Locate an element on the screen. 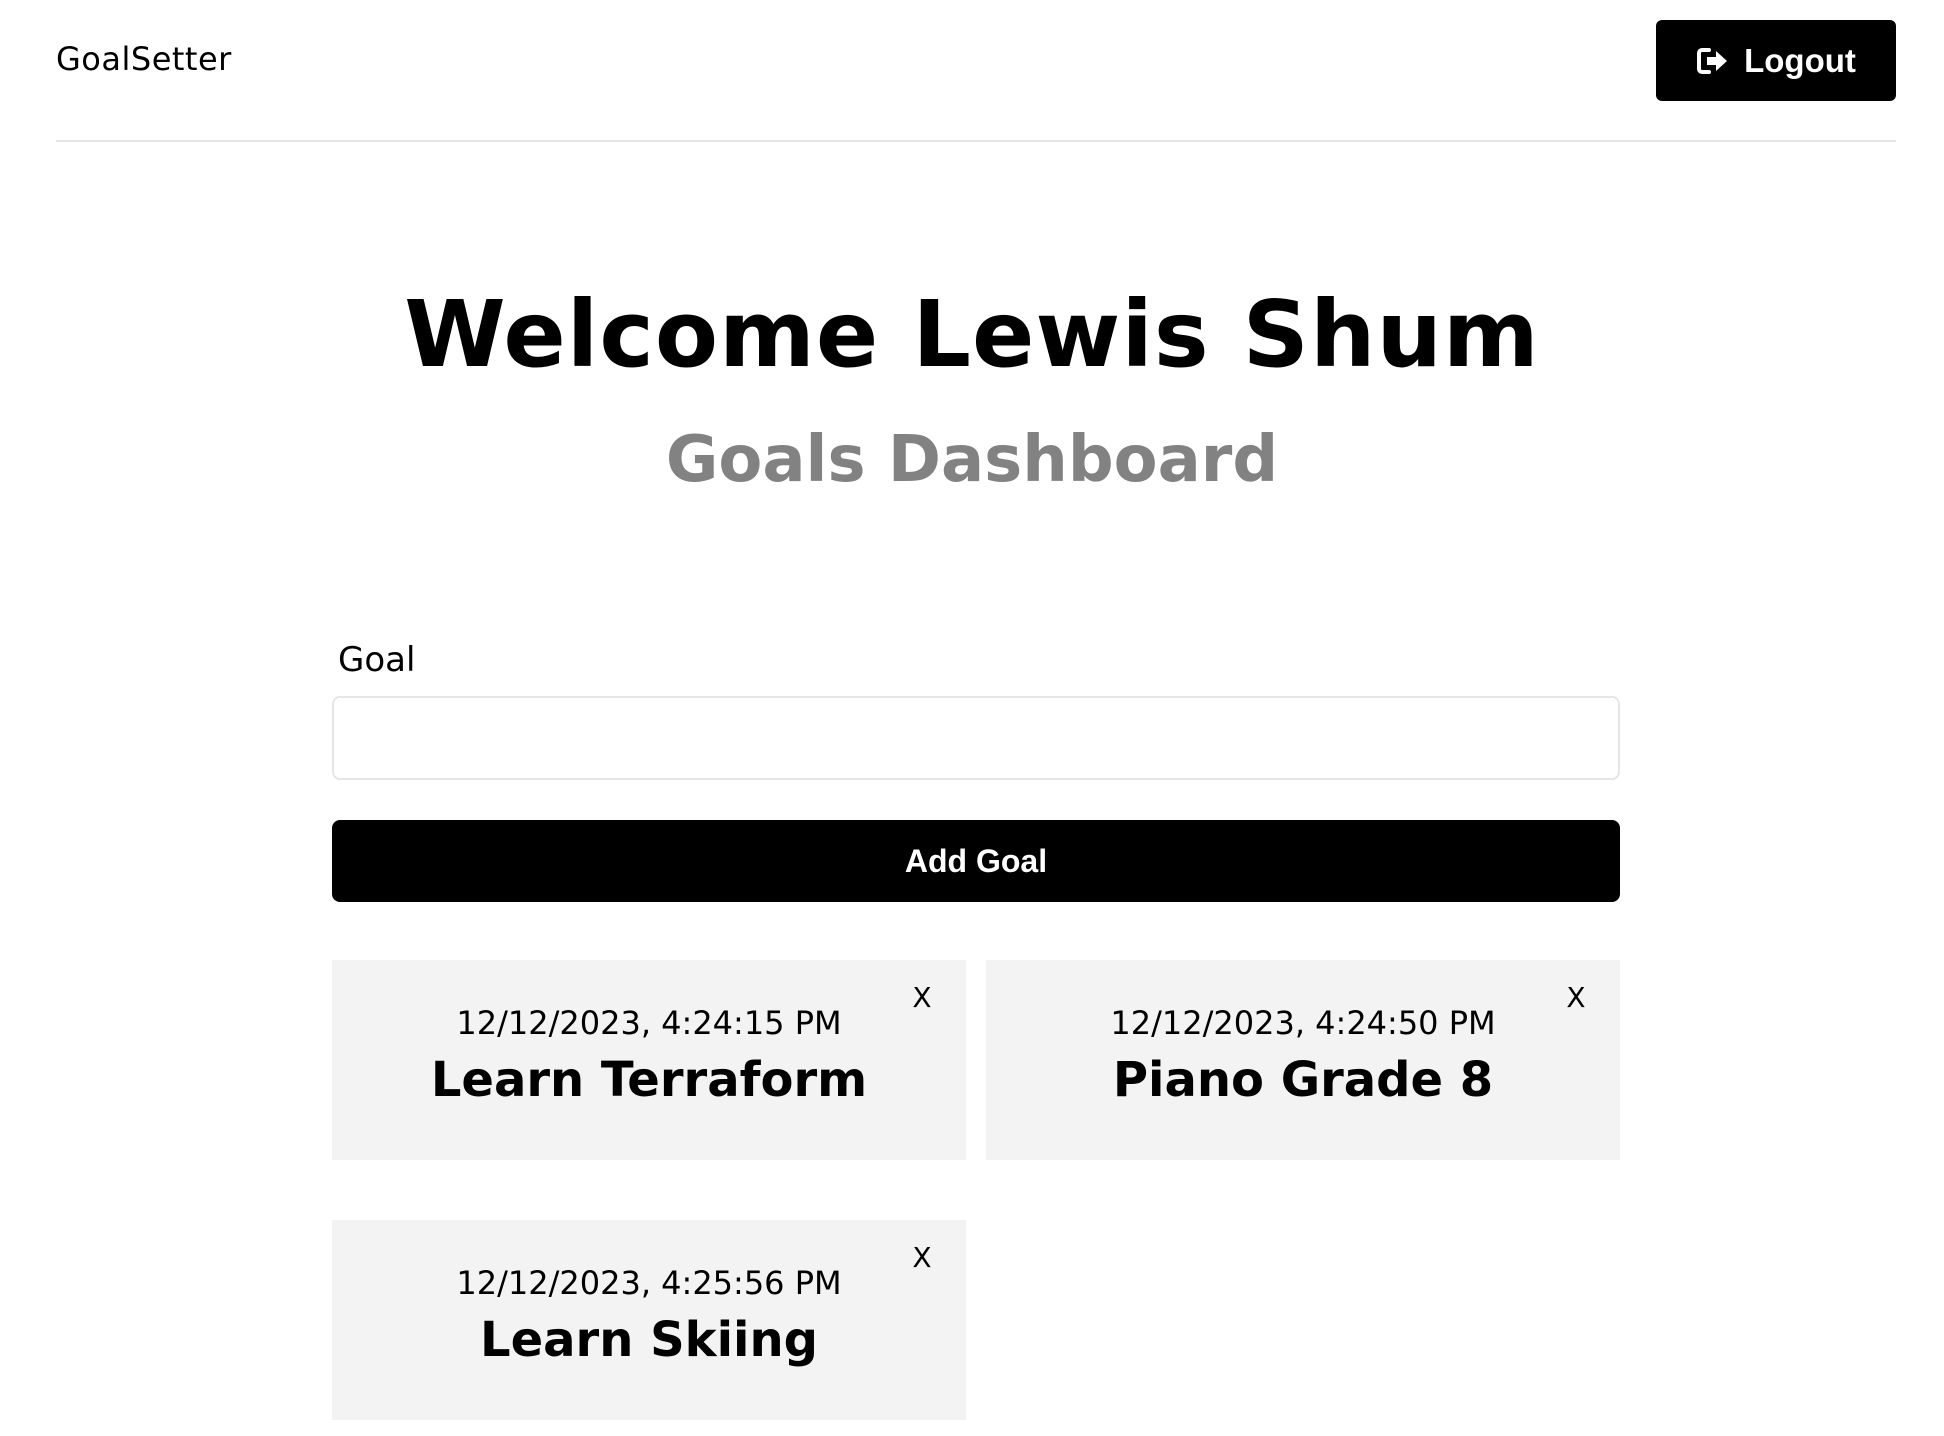 The image size is (1944, 1436). goal-card: X 12/12/2023, 4:24:50 PM Piano Grade 8 is located at coordinates (1303, 1060).